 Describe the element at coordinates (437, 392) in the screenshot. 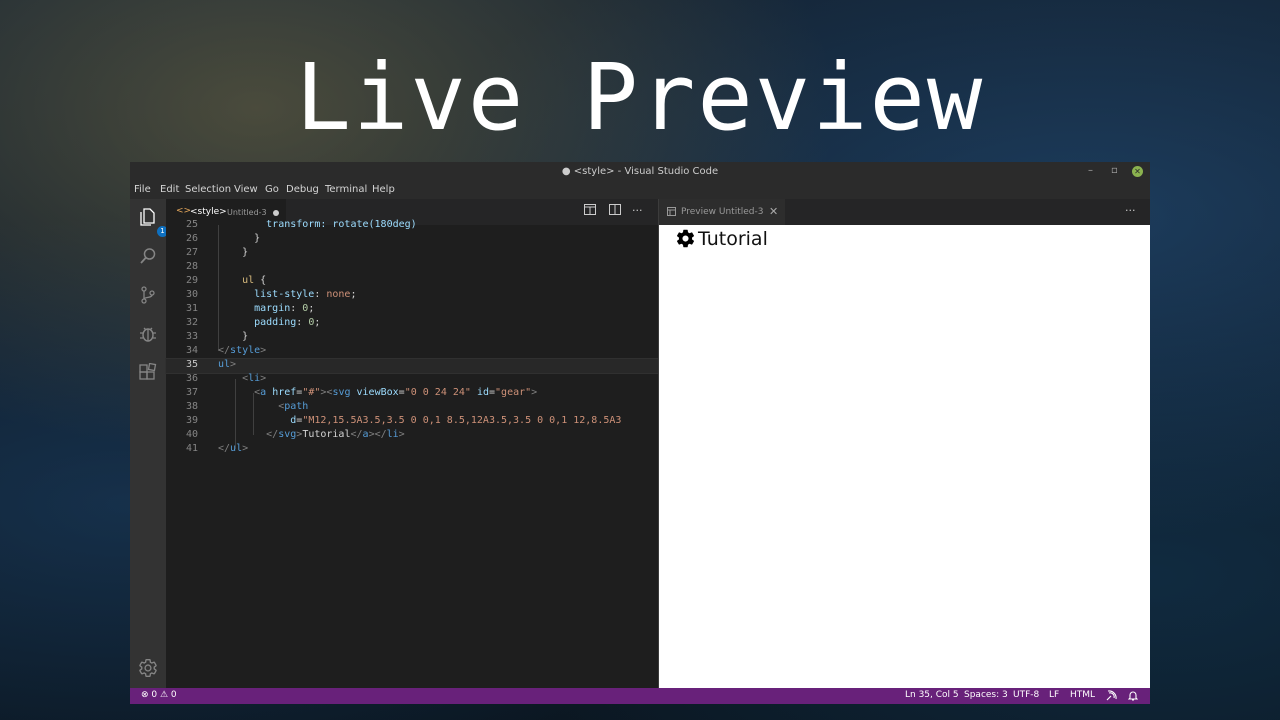

I see `code-token: "0 0 24 24"` at that location.